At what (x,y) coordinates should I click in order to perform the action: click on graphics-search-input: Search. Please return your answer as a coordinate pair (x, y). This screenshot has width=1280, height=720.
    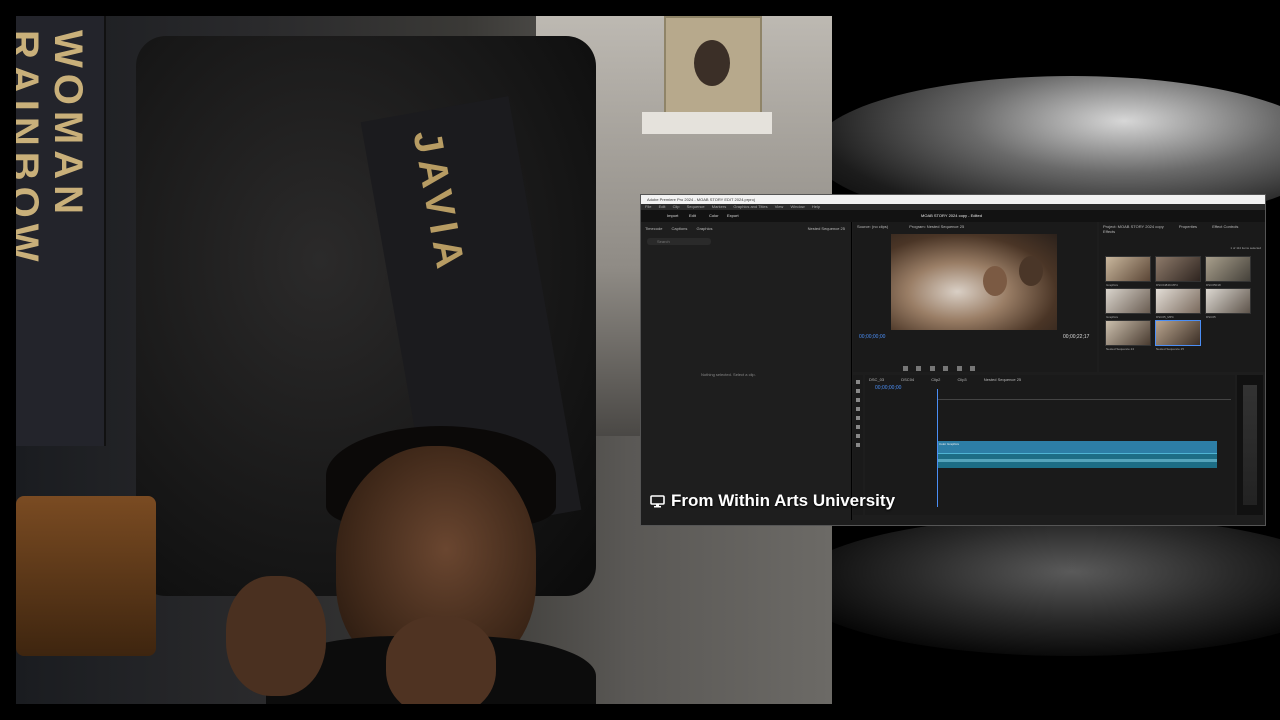
    Looking at the image, I should click on (679, 241).